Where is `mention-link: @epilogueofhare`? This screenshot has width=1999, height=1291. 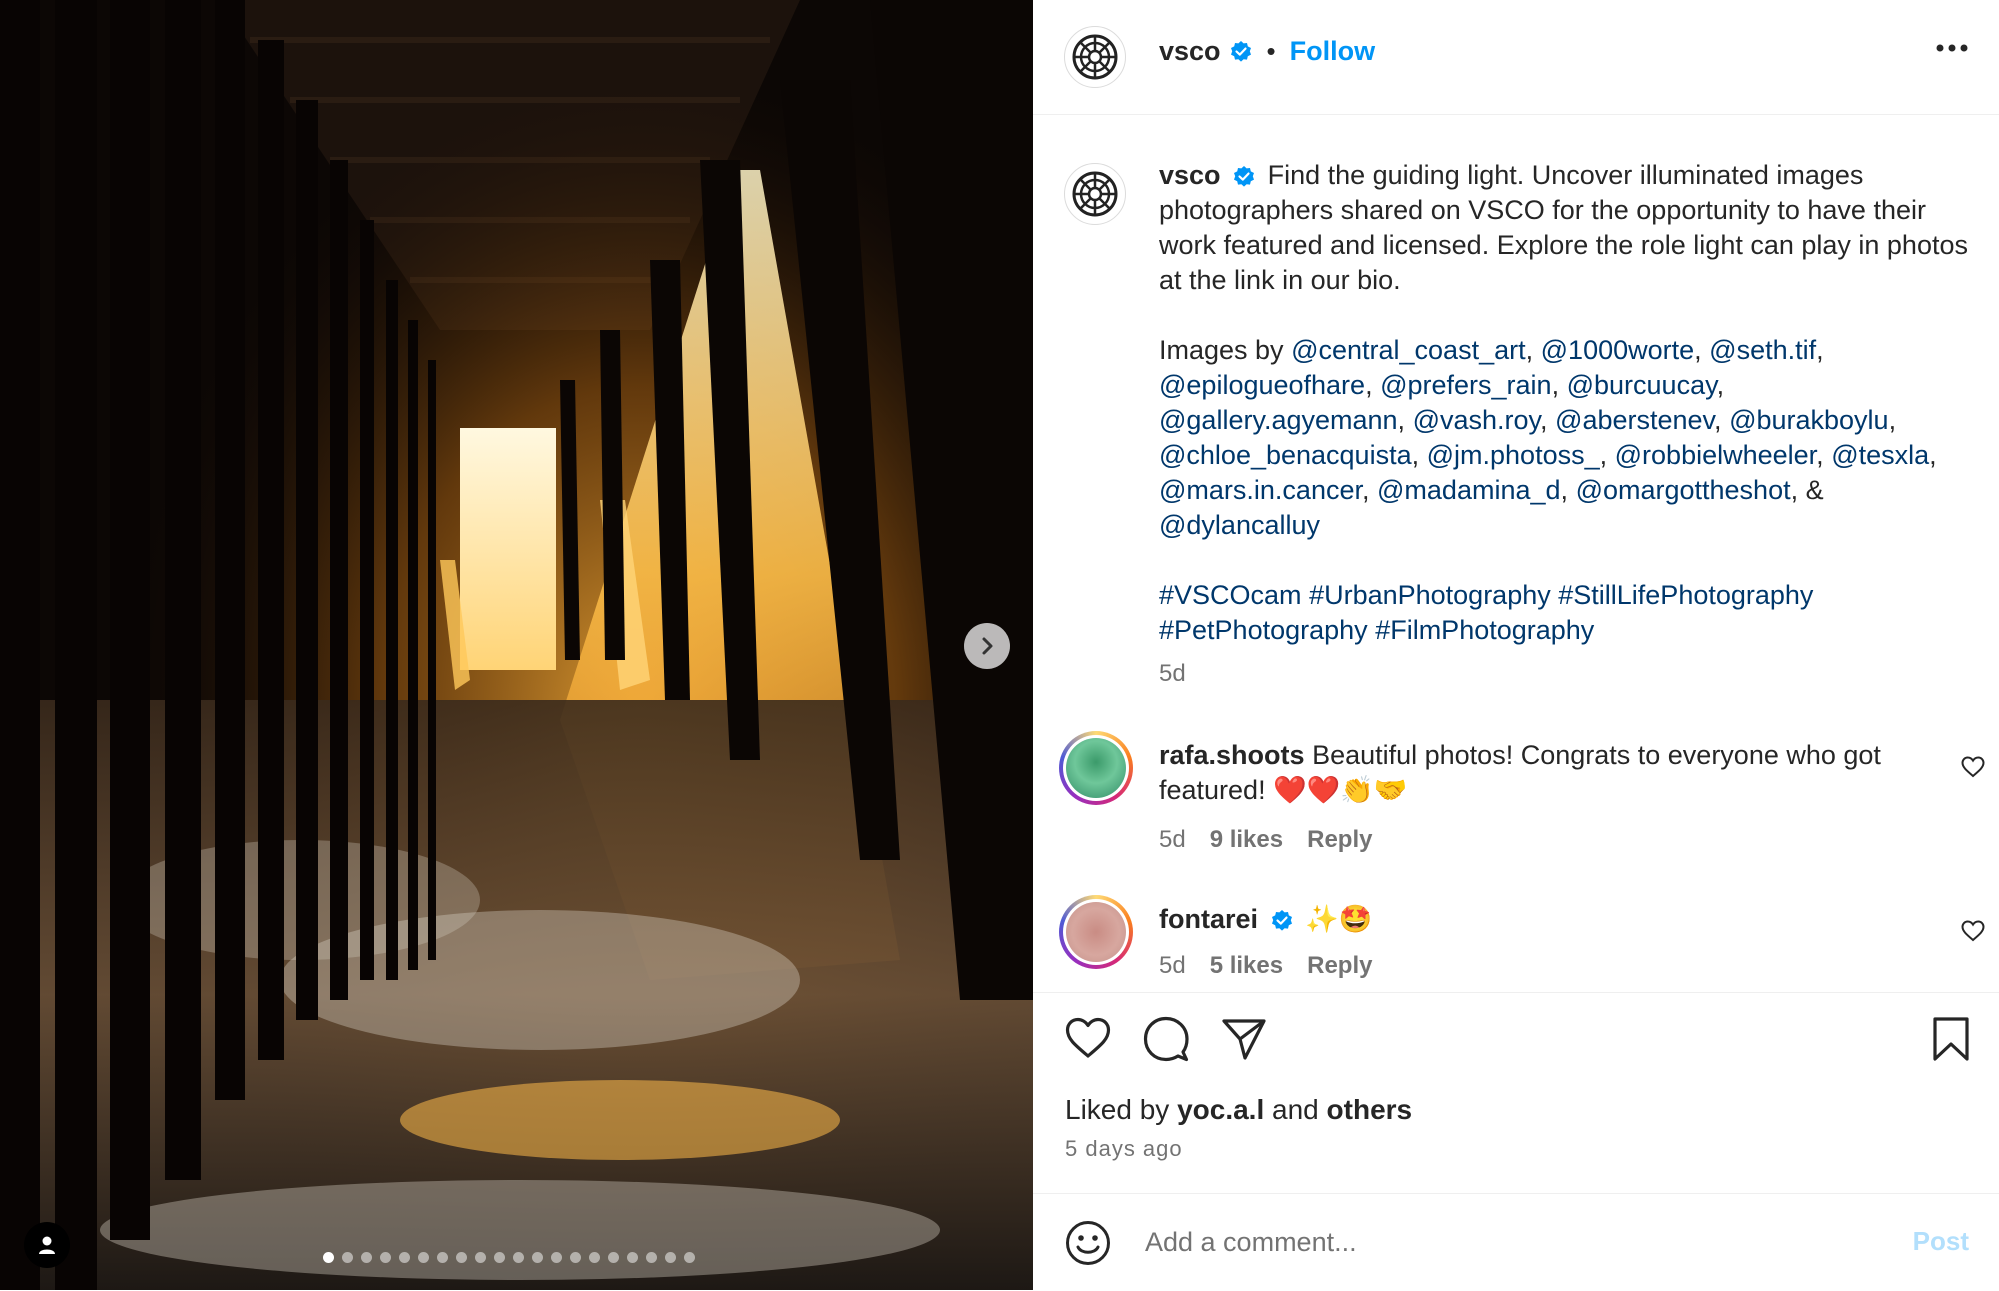
mention-link: @epilogueofhare is located at coordinates (1262, 385).